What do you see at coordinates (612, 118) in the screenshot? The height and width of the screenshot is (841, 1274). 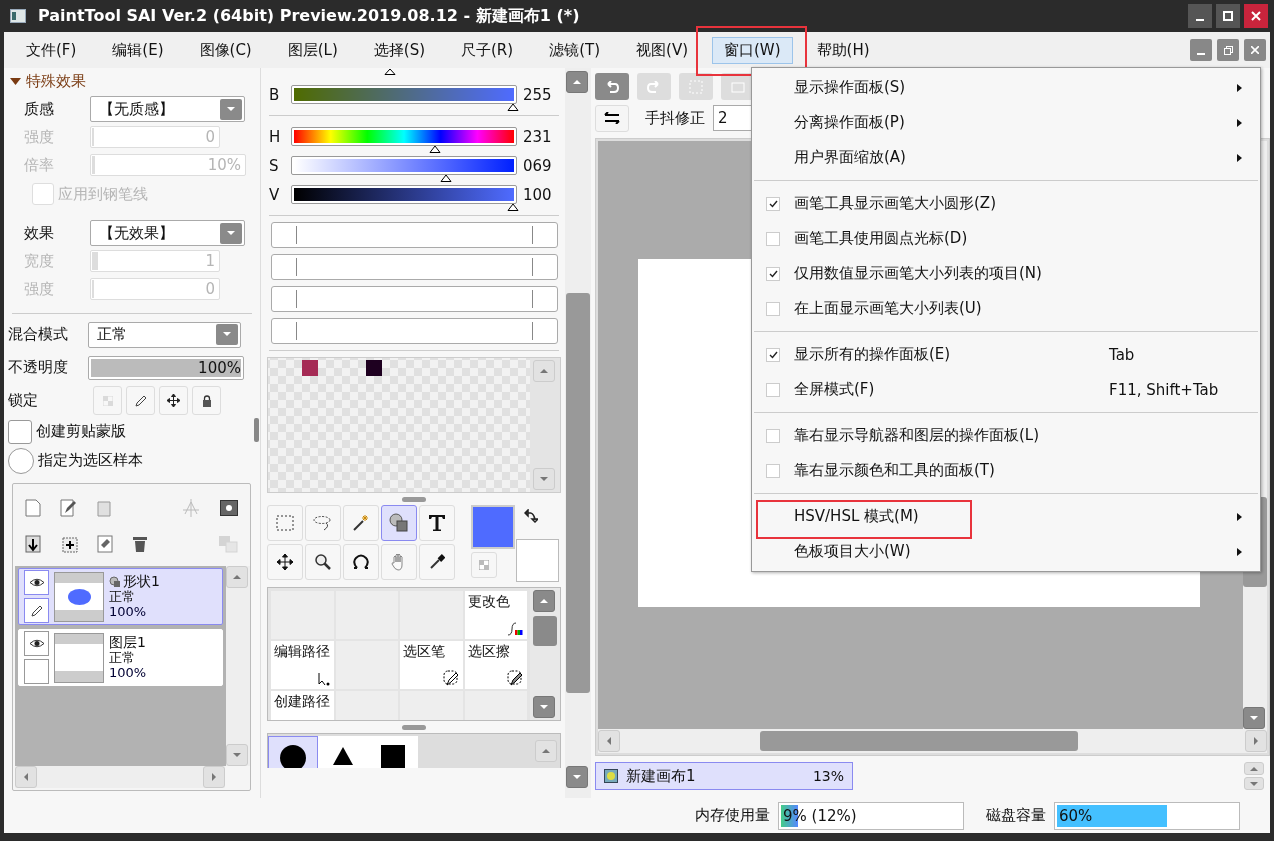 I see `flip-button` at bounding box center [612, 118].